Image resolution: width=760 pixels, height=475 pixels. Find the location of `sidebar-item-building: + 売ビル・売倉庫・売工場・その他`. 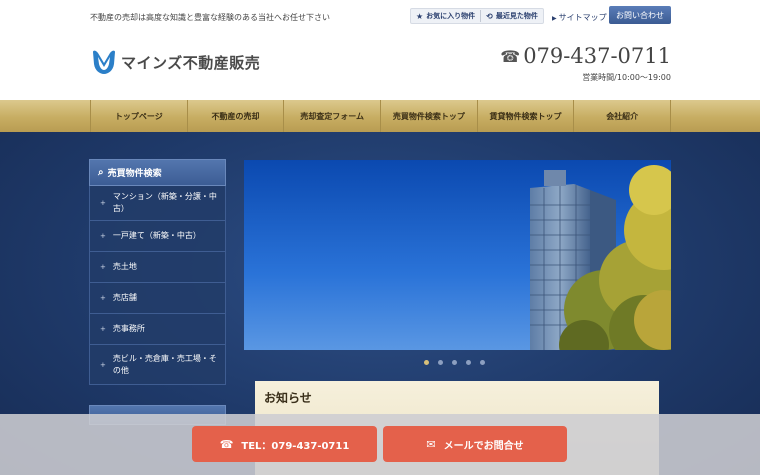

sidebar-item-building: + 売ビル・売倉庫・売工場・その他 is located at coordinates (157, 365).